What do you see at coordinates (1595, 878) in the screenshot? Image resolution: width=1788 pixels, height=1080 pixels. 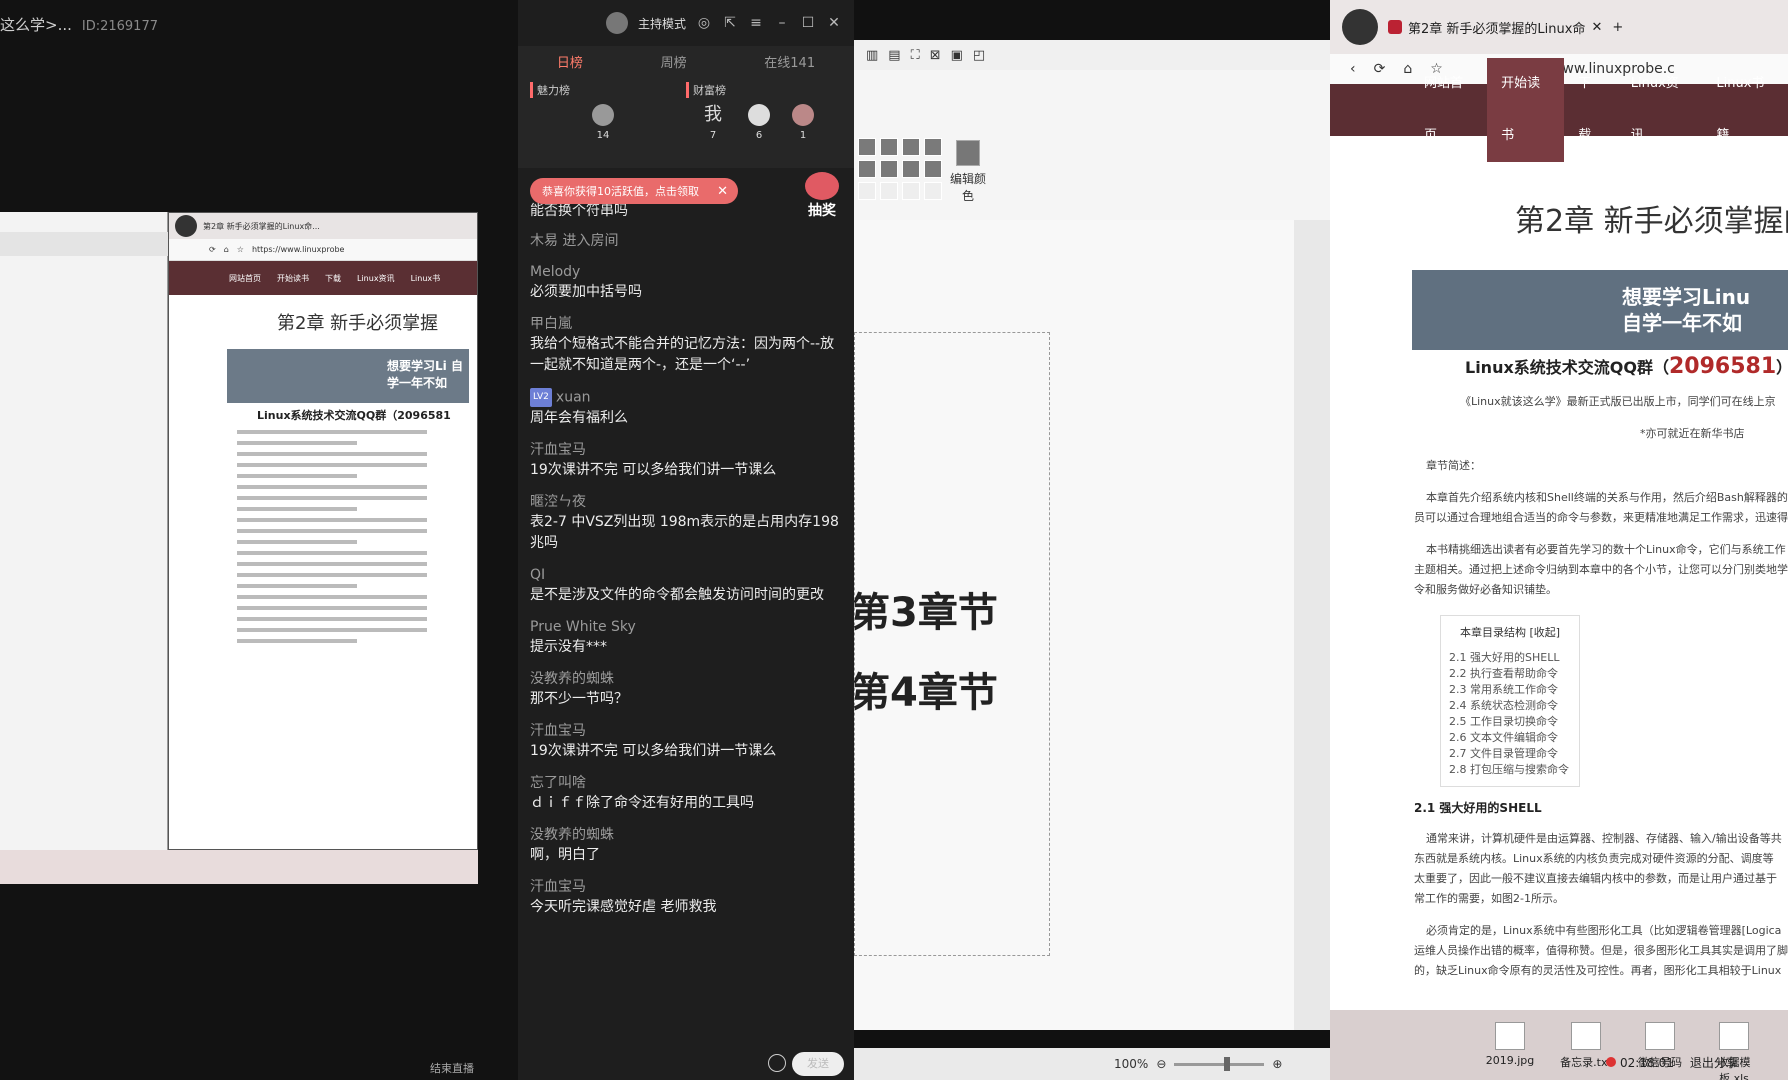 I see `paragraph: 太重要了，因此一般不建议直接去编辑内核中的参数，而是让用户通过基于` at bounding box center [1595, 878].